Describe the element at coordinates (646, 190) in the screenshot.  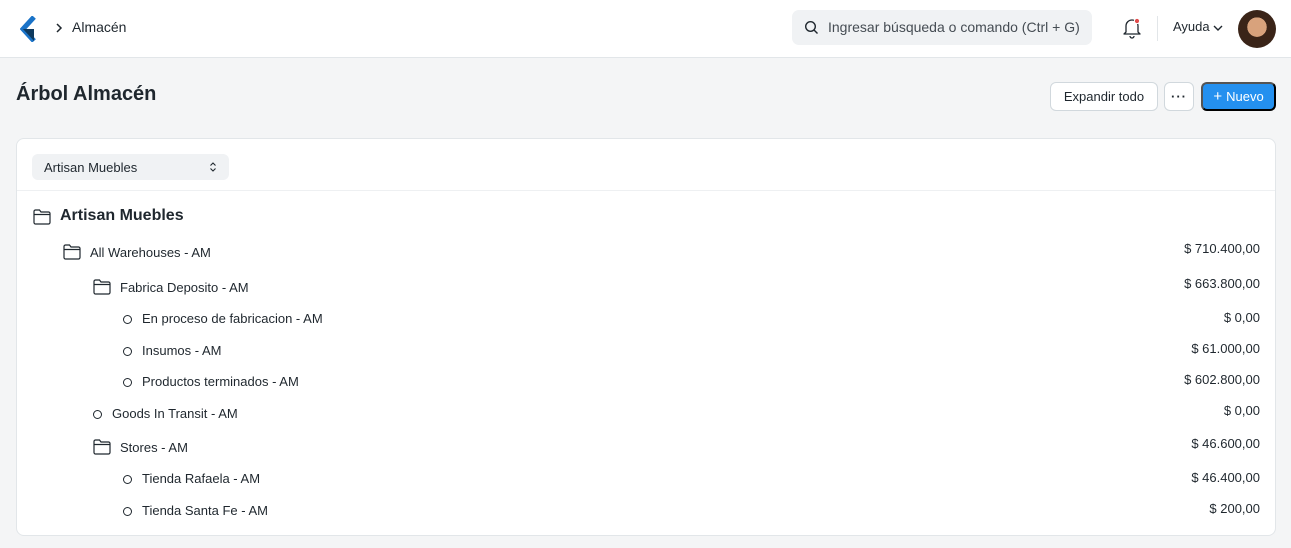
I see `card-divider` at that location.